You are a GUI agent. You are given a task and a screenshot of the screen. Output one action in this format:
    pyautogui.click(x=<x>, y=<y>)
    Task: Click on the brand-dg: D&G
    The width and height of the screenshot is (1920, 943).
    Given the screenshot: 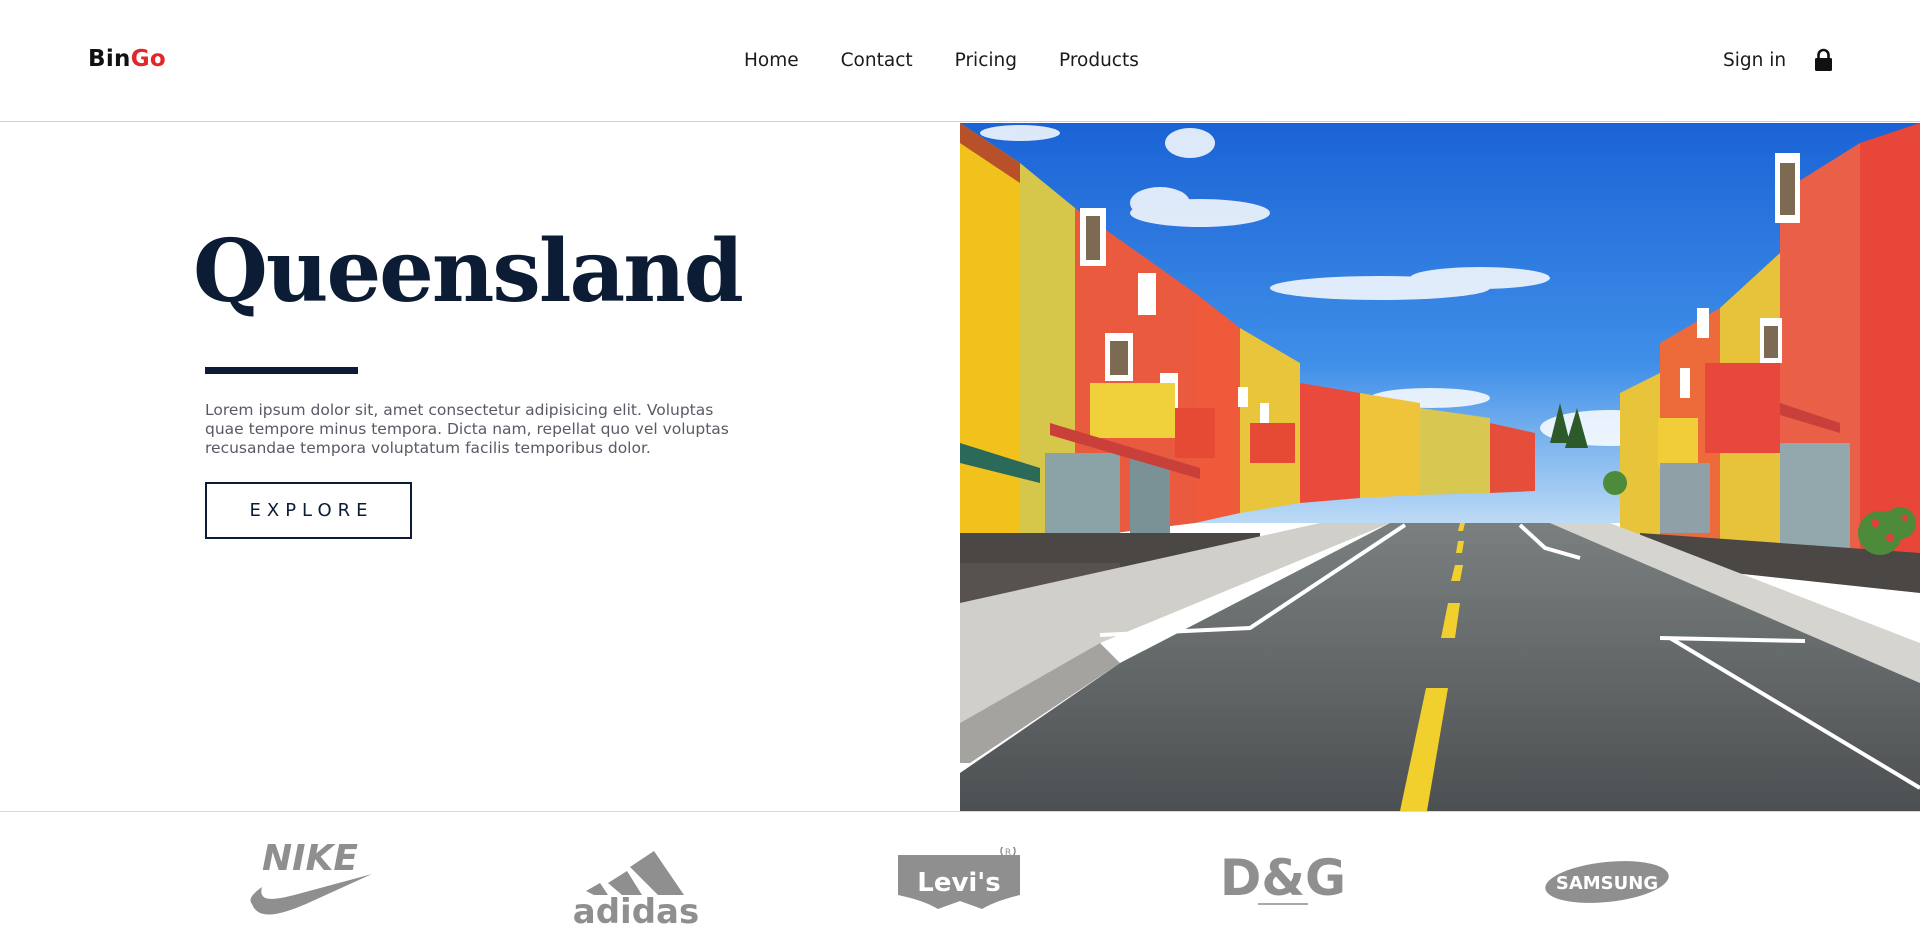 What is the action you would take?
    pyautogui.click(x=1283, y=882)
    